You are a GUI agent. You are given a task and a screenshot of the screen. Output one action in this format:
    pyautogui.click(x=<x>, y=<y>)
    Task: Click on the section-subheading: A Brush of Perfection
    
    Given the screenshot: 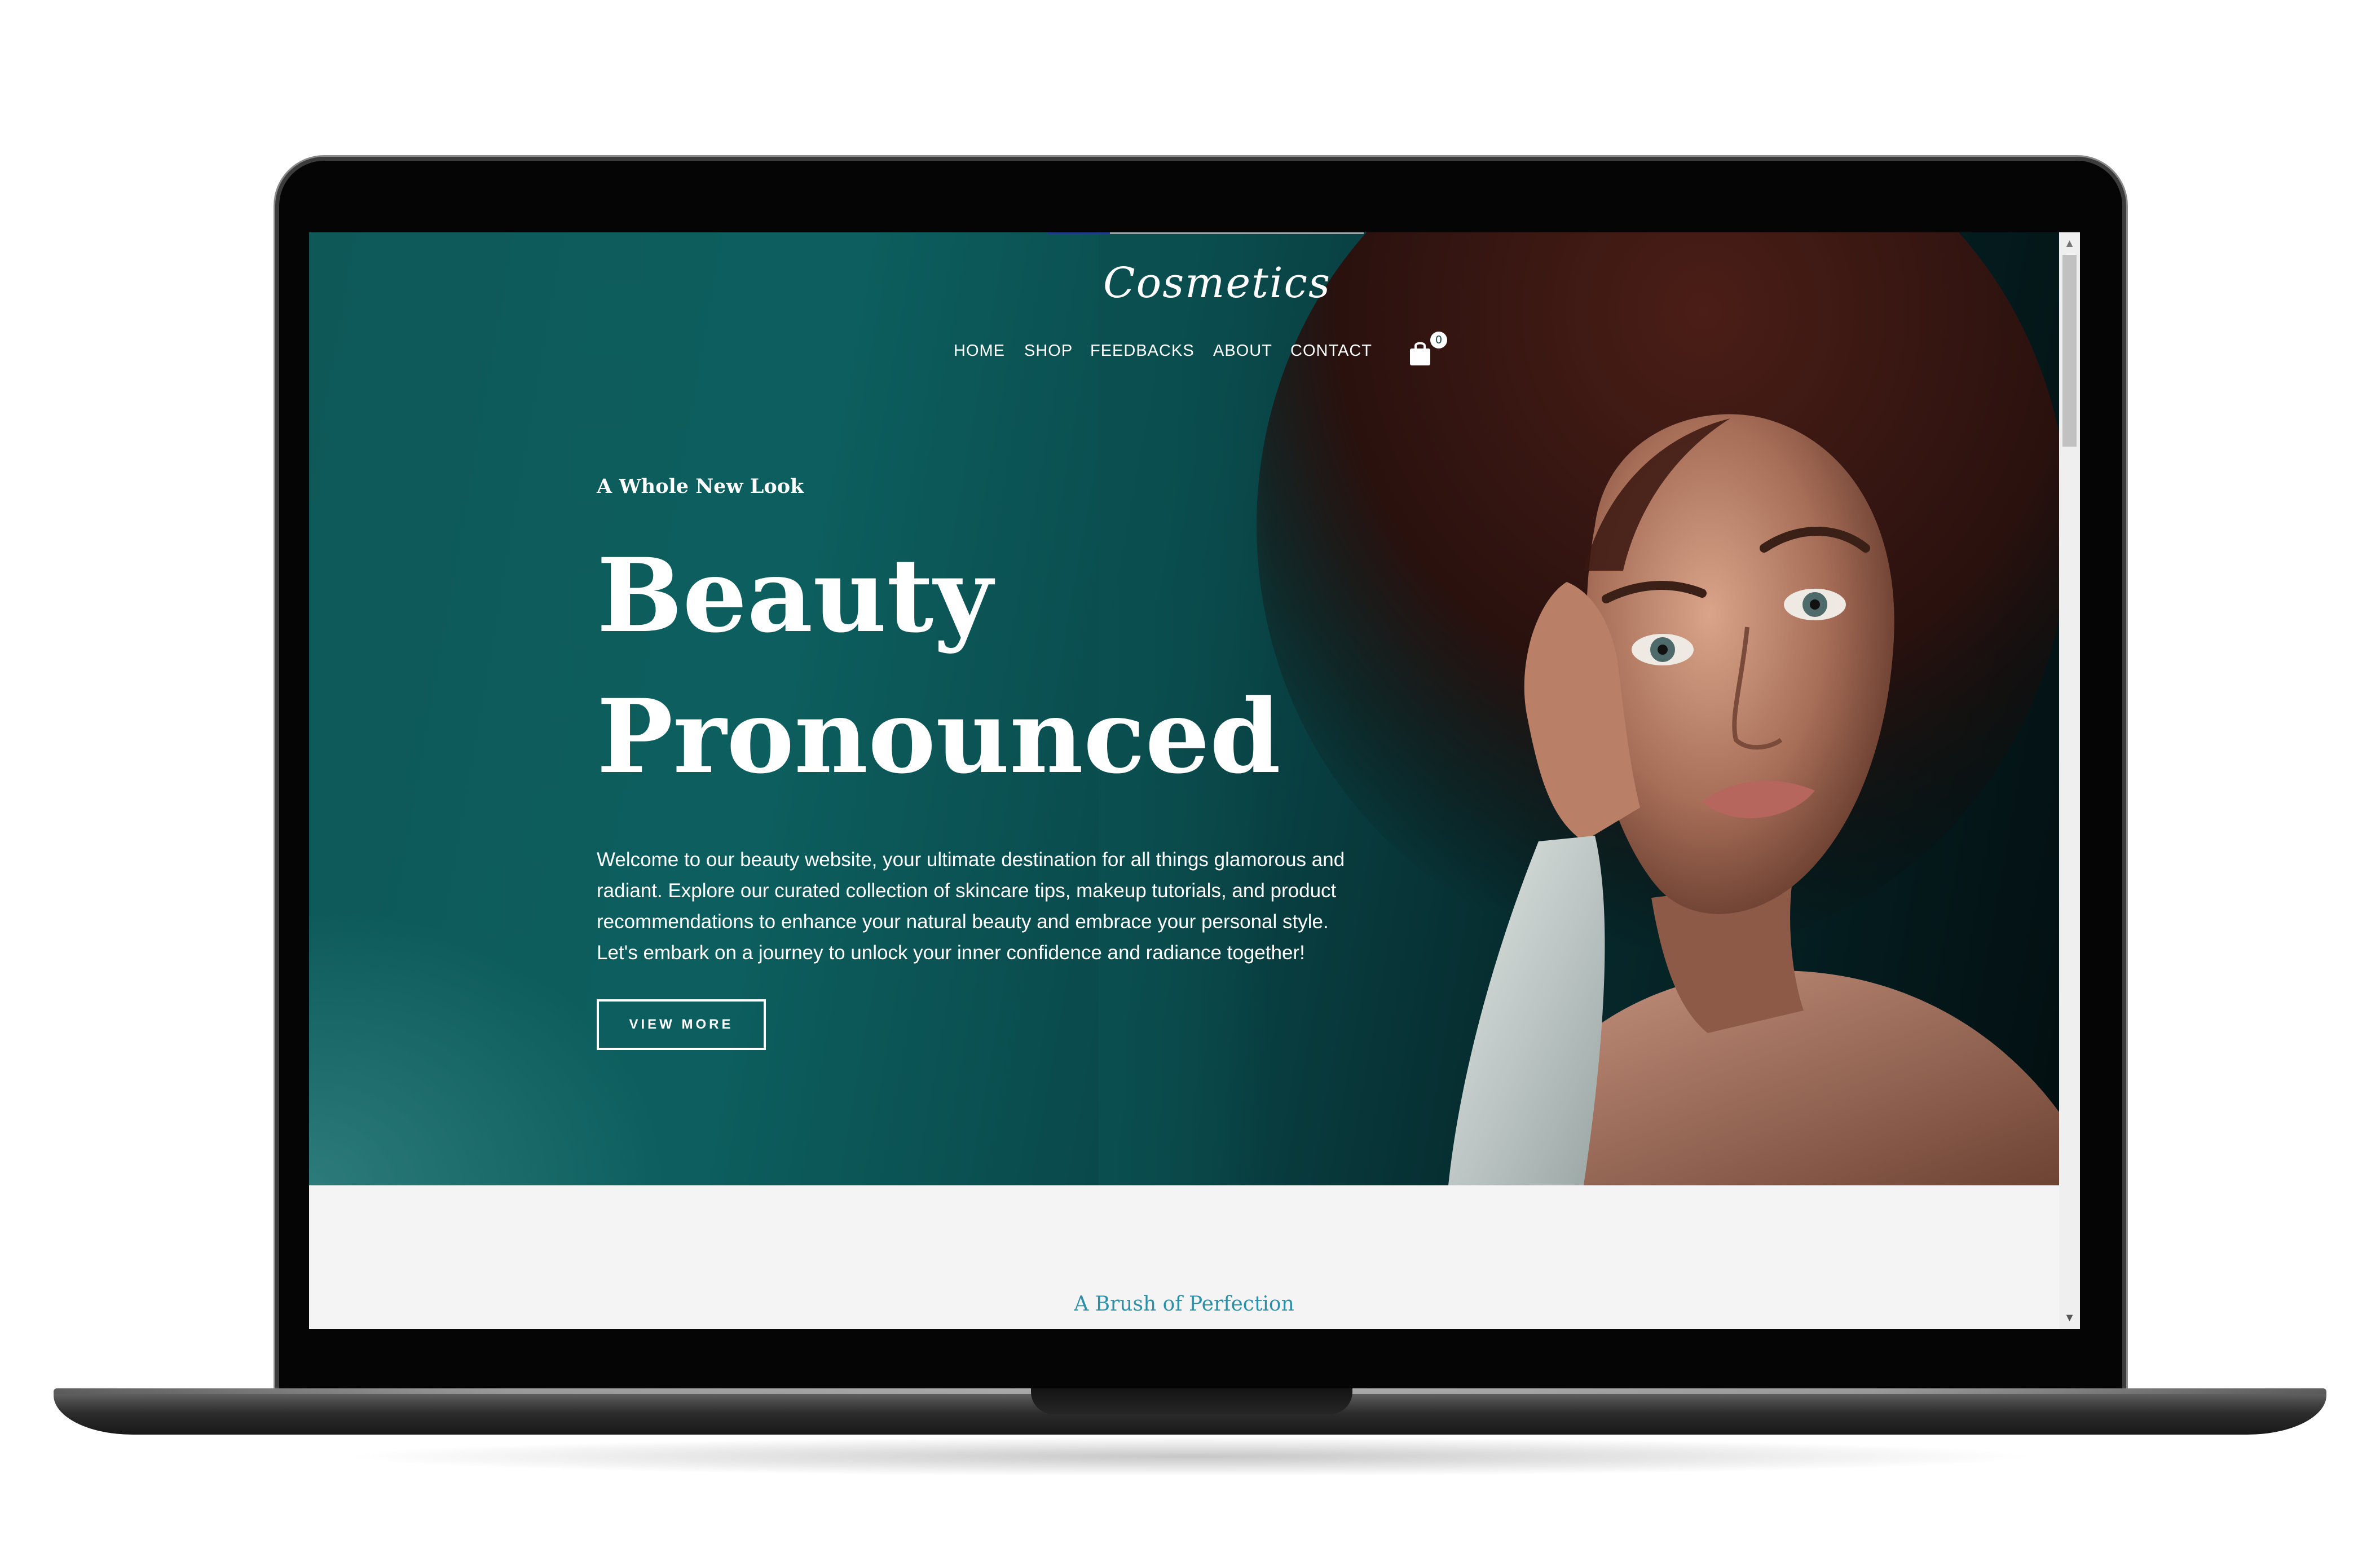 What is the action you would take?
    pyautogui.click(x=1184, y=1304)
    